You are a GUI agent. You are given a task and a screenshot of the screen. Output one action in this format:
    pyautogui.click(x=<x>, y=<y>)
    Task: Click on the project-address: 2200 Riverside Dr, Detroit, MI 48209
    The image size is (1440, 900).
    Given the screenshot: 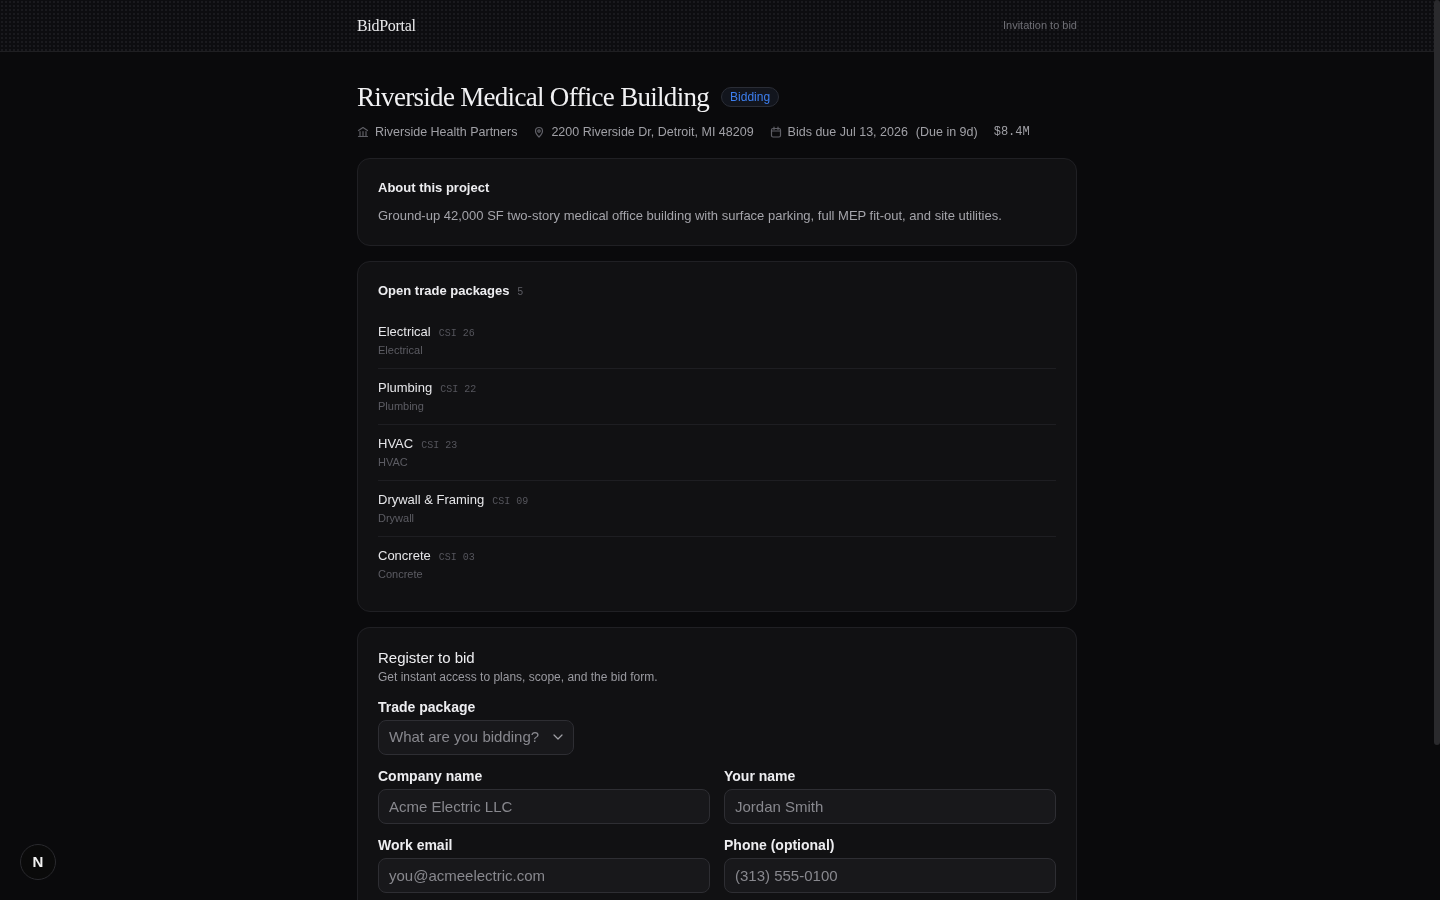 What is the action you would take?
    pyautogui.click(x=652, y=132)
    